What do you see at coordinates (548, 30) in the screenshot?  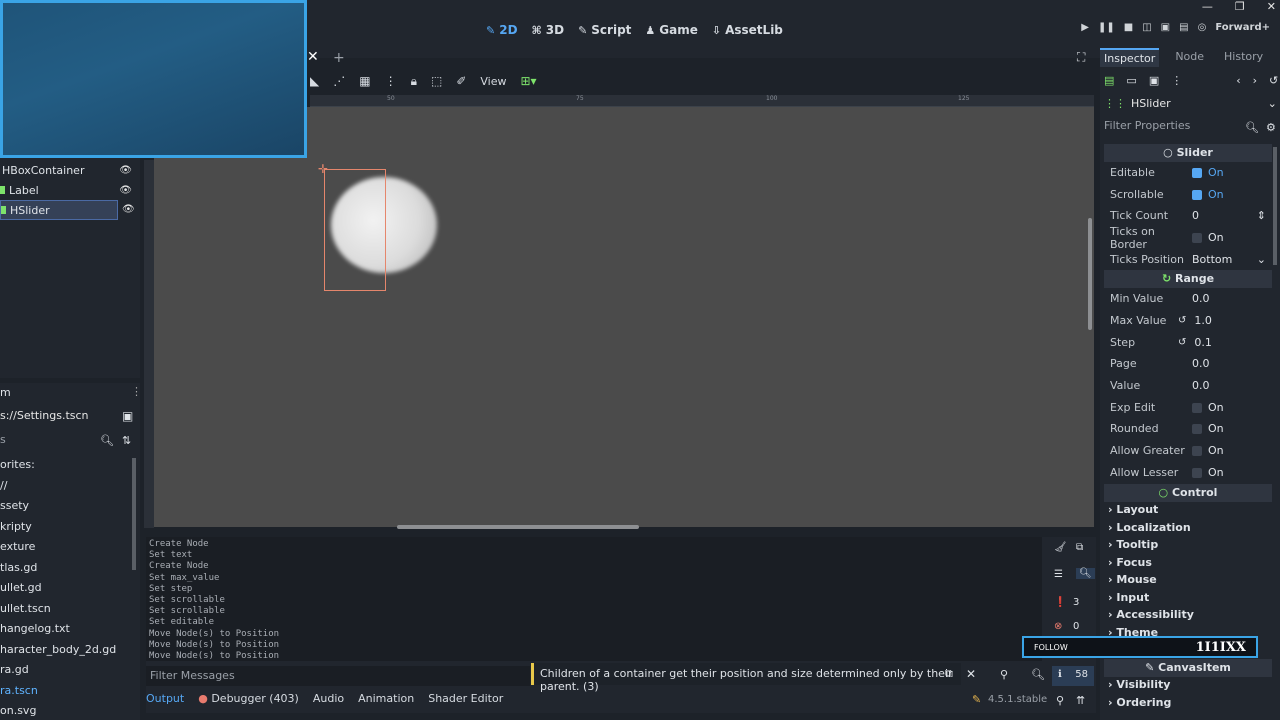 I see `tab-3d: ⌘ 3D` at bounding box center [548, 30].